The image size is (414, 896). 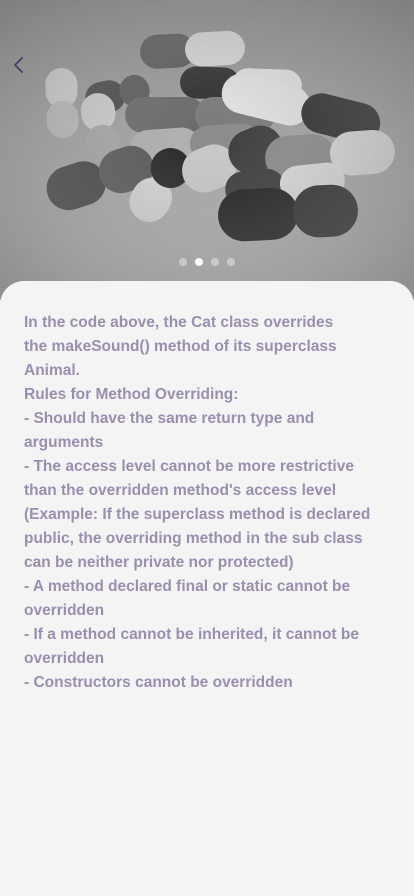 What do you see at coordinates (24, 68) in the screenshot?
I see `back-button` at bounding box center [24, 68].